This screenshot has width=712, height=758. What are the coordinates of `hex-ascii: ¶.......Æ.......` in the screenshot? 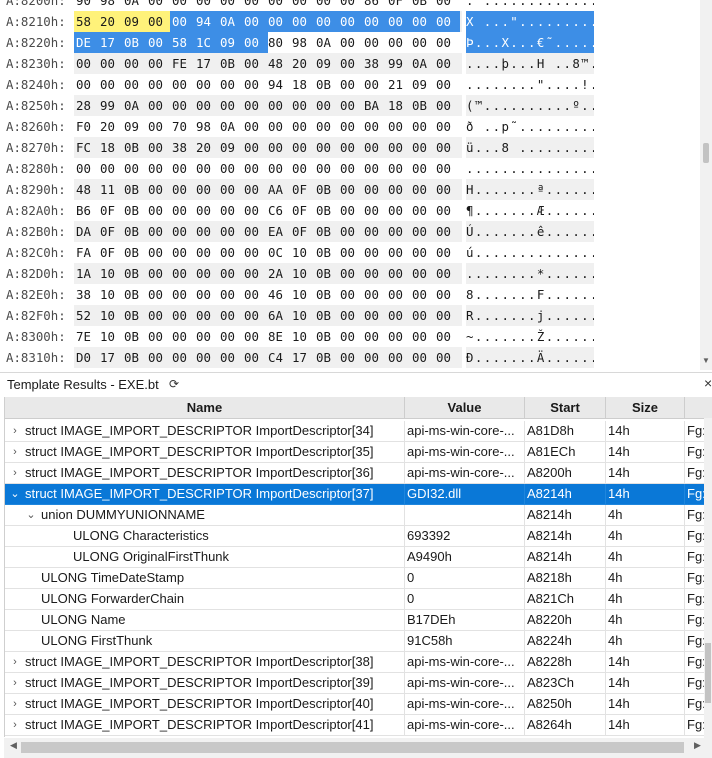 It's located at (530, 210).